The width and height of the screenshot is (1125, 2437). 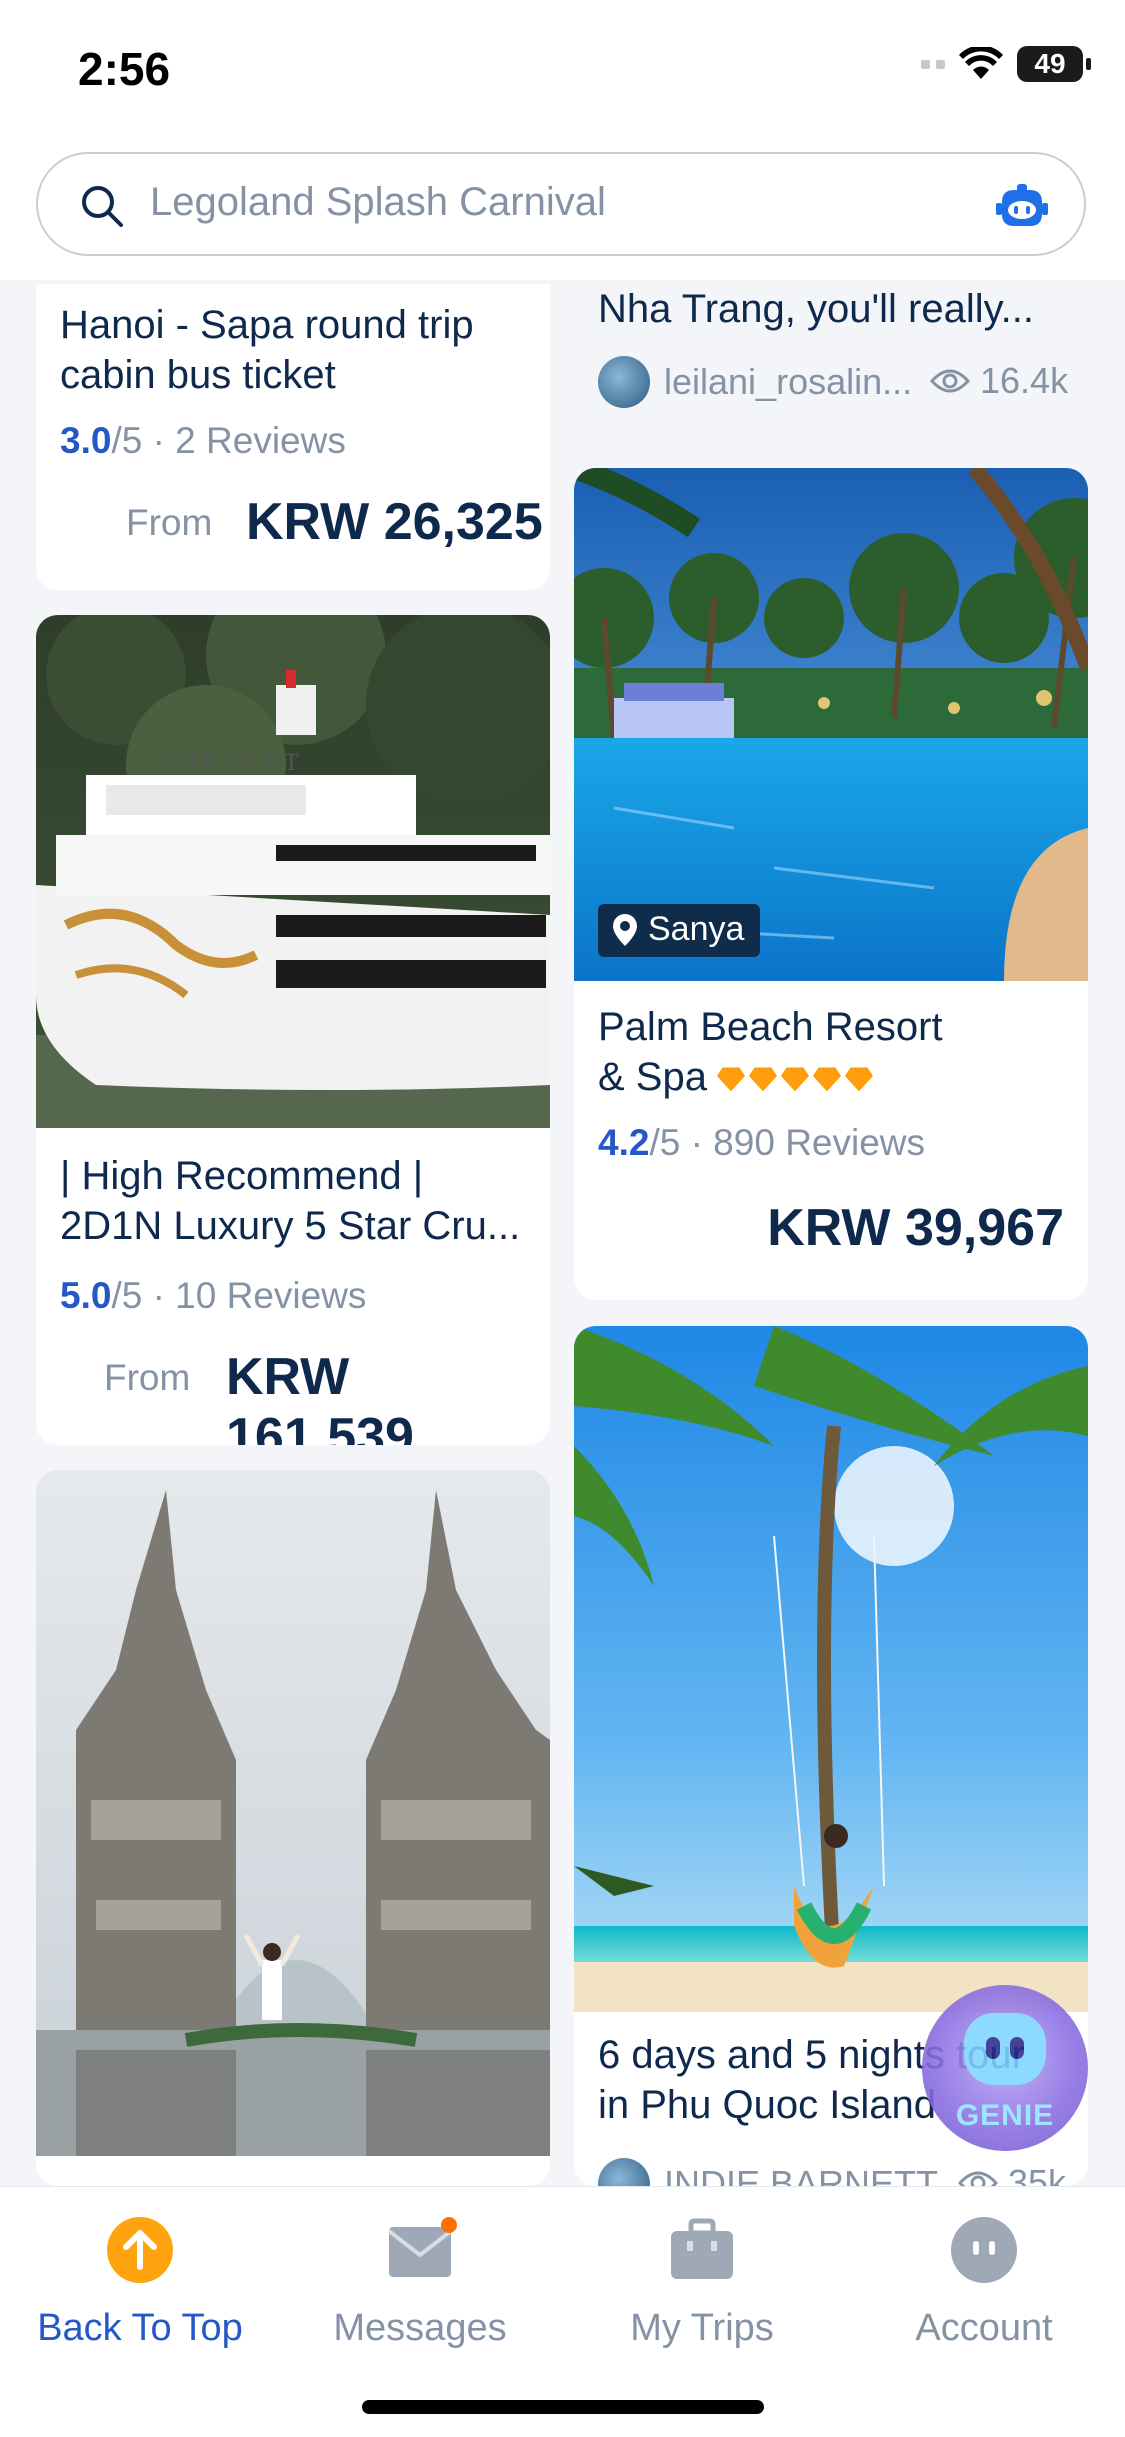 I want to click on genie-label: GENIE, so click(x=1005, y=2115).